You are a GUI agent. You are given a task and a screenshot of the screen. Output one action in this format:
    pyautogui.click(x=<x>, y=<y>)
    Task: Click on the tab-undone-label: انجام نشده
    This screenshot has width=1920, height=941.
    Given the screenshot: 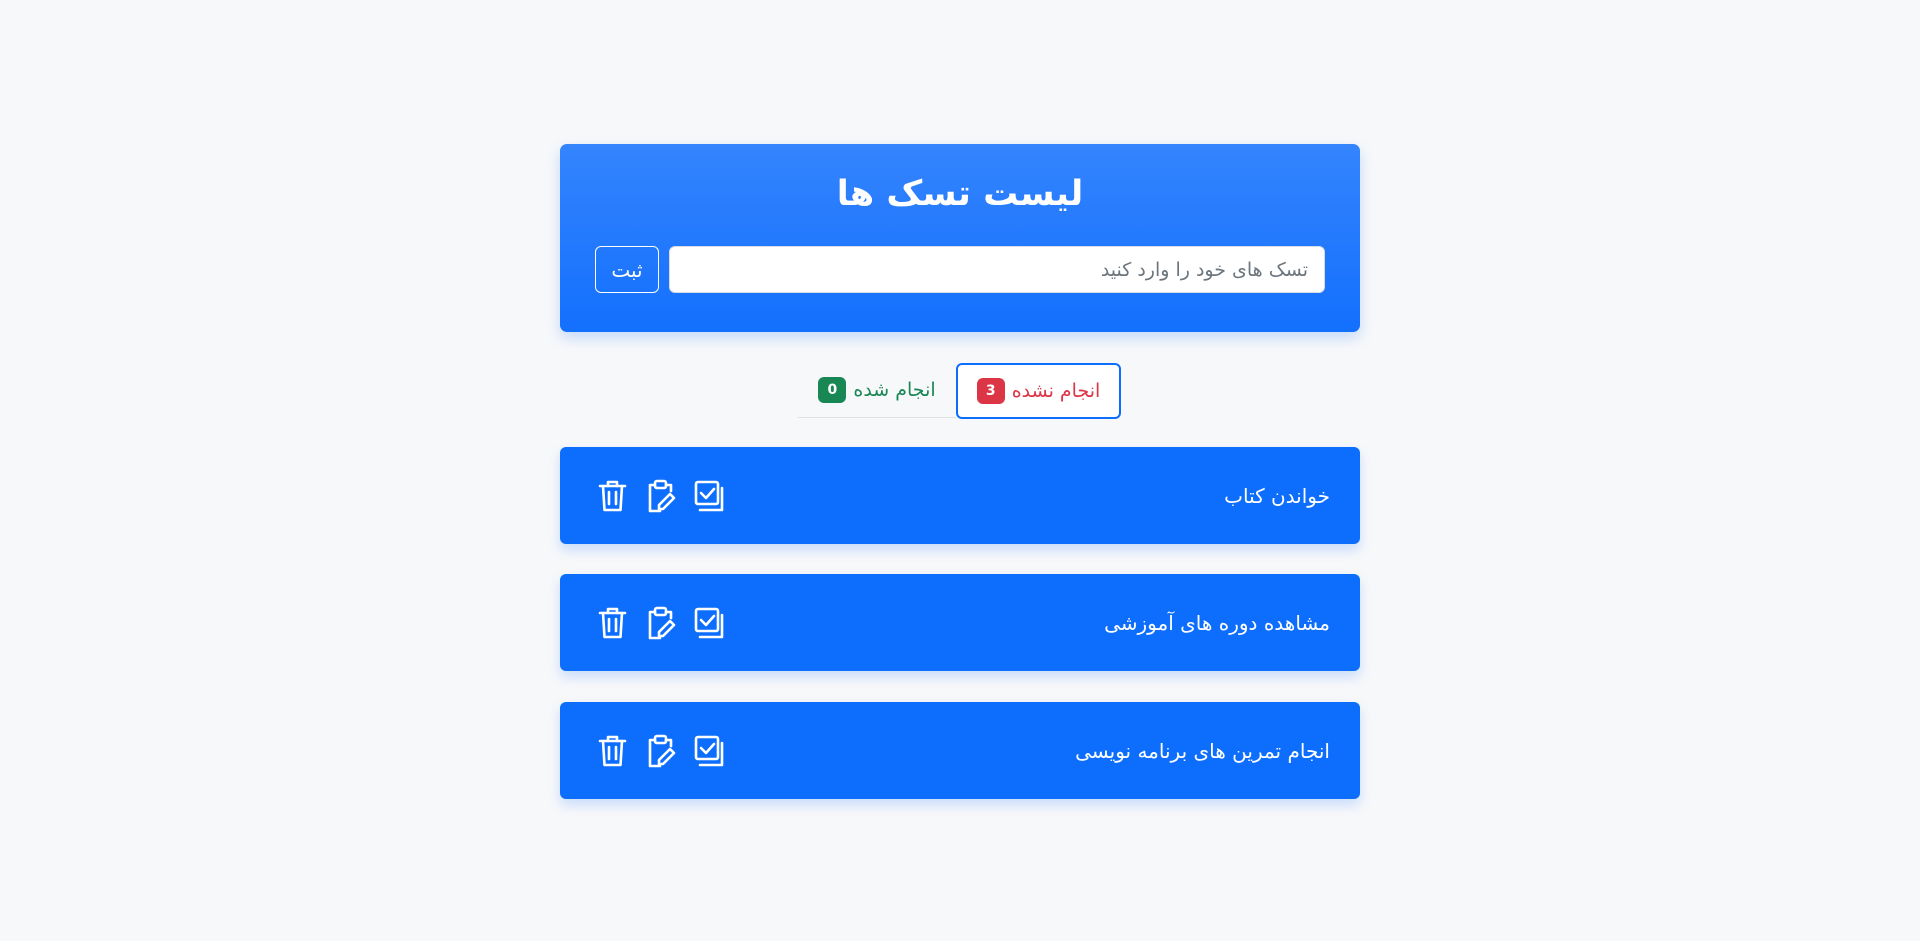 What is the action you would take?
    pyautogui.click(x=1056, y=391)
    